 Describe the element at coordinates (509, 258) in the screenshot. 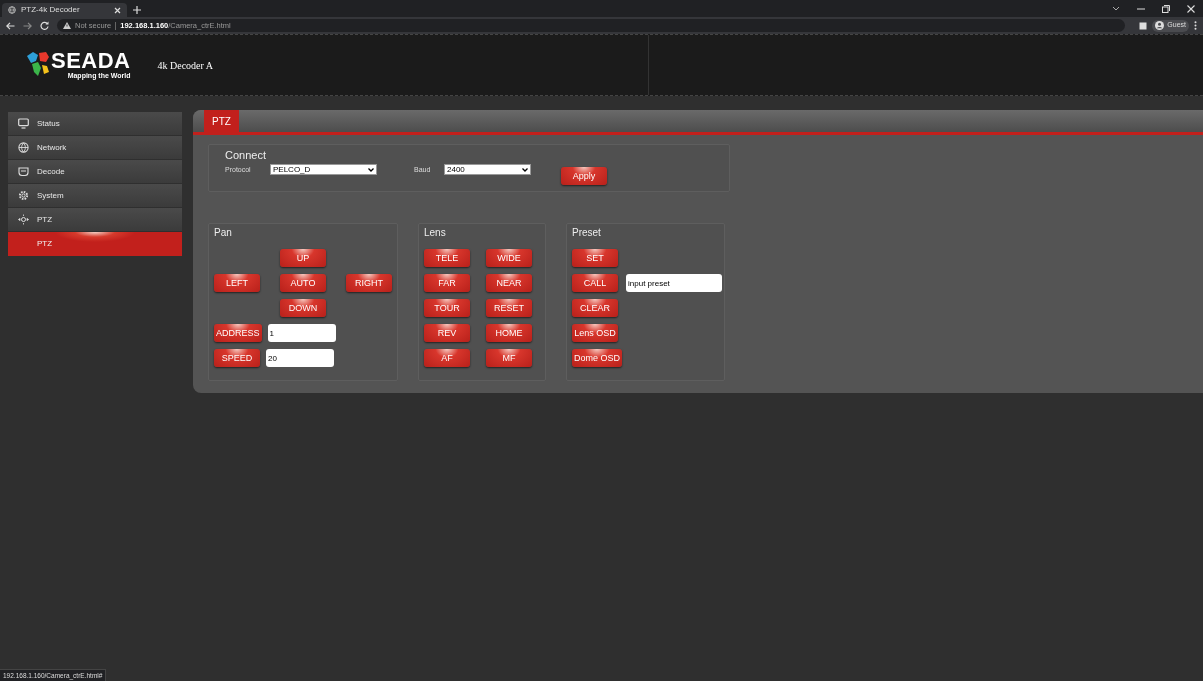

I see `lens-button: WIDE` at that location.